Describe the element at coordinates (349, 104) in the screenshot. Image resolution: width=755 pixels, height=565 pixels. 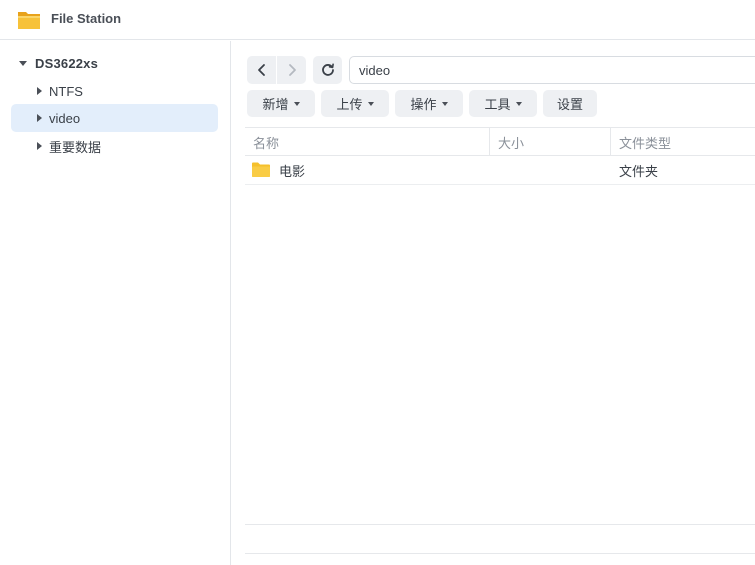
I see `upload-button-label: 上传` at that location.